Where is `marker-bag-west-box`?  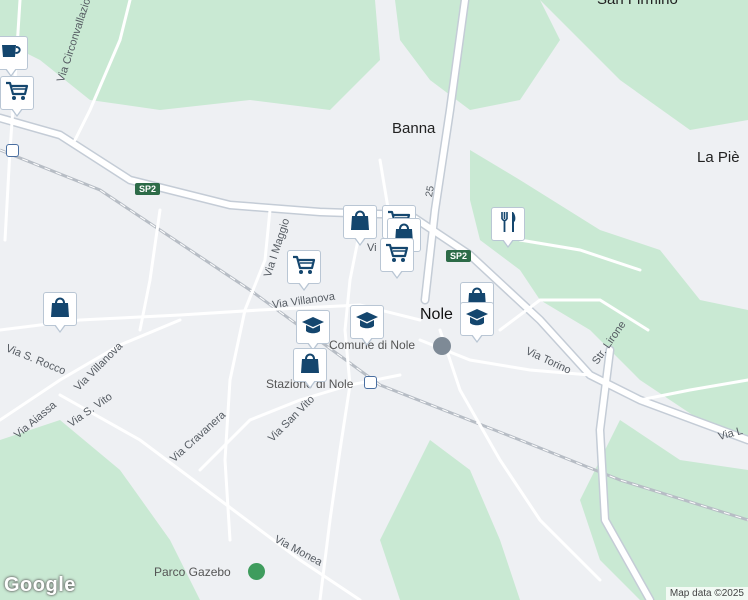
marker-bag-west-box is located at coordinates (60, 309).